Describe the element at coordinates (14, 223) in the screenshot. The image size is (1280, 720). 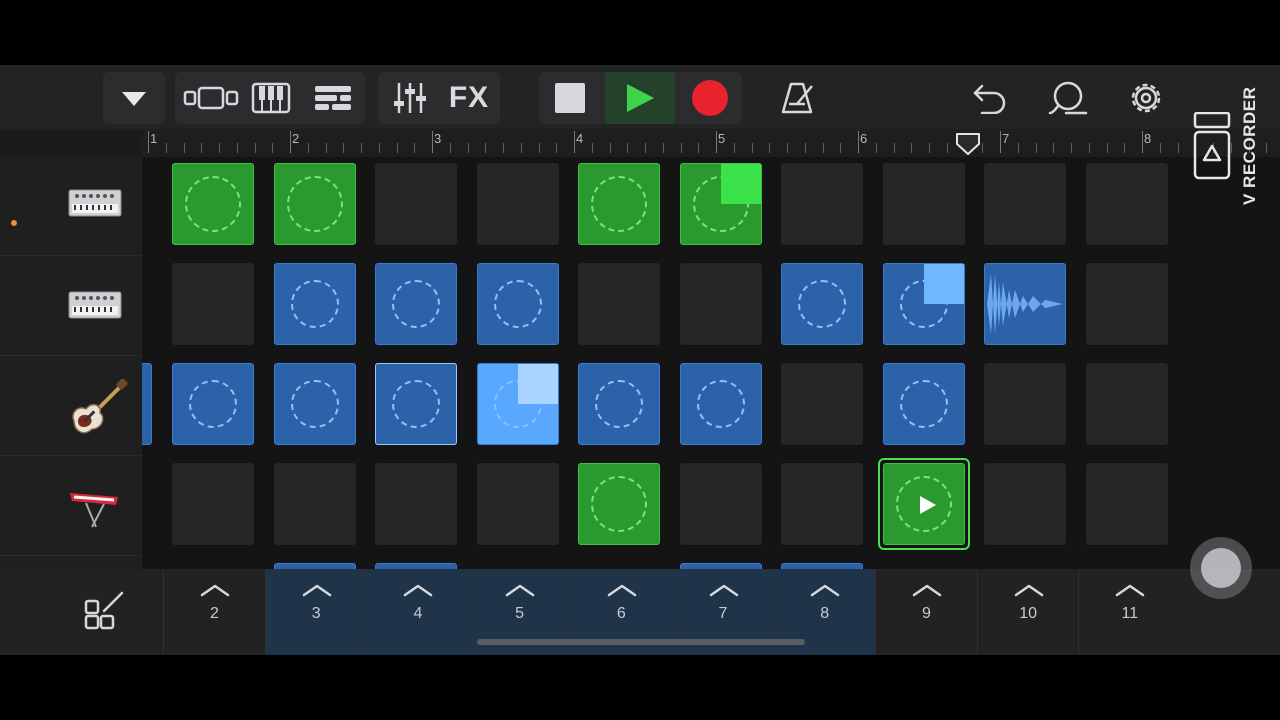
I see `track-armed-indicator` at that location.